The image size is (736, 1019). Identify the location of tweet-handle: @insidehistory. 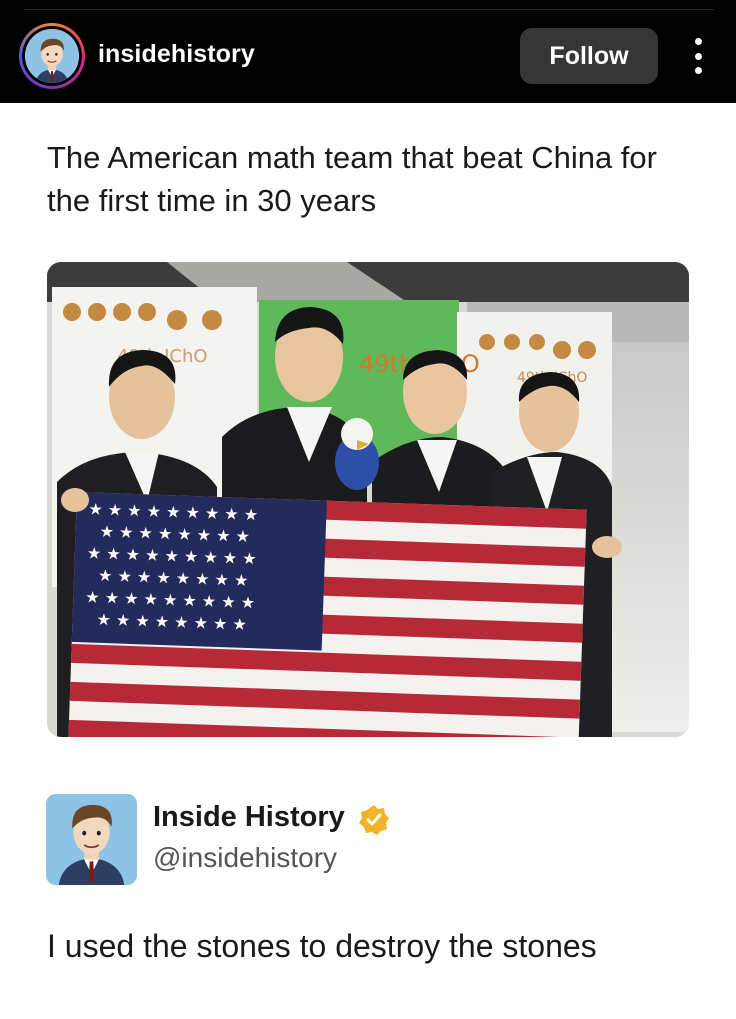
(245, 858).